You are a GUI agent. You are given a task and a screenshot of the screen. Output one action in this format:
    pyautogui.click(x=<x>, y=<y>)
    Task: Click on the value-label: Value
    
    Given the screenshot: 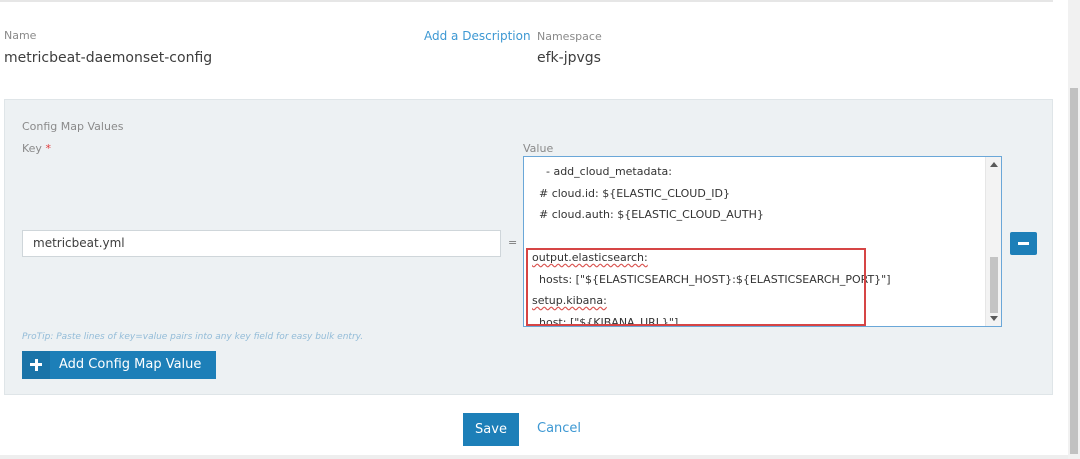 What is the action you would take?
    pyautogui.click(x=538, y=148)
    